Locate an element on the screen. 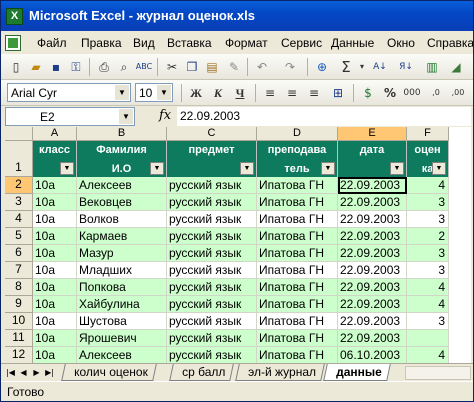 Image resolution: width=474 pixels, height=402 pixels. column-header-f: F is located at coordinates (428, 134).